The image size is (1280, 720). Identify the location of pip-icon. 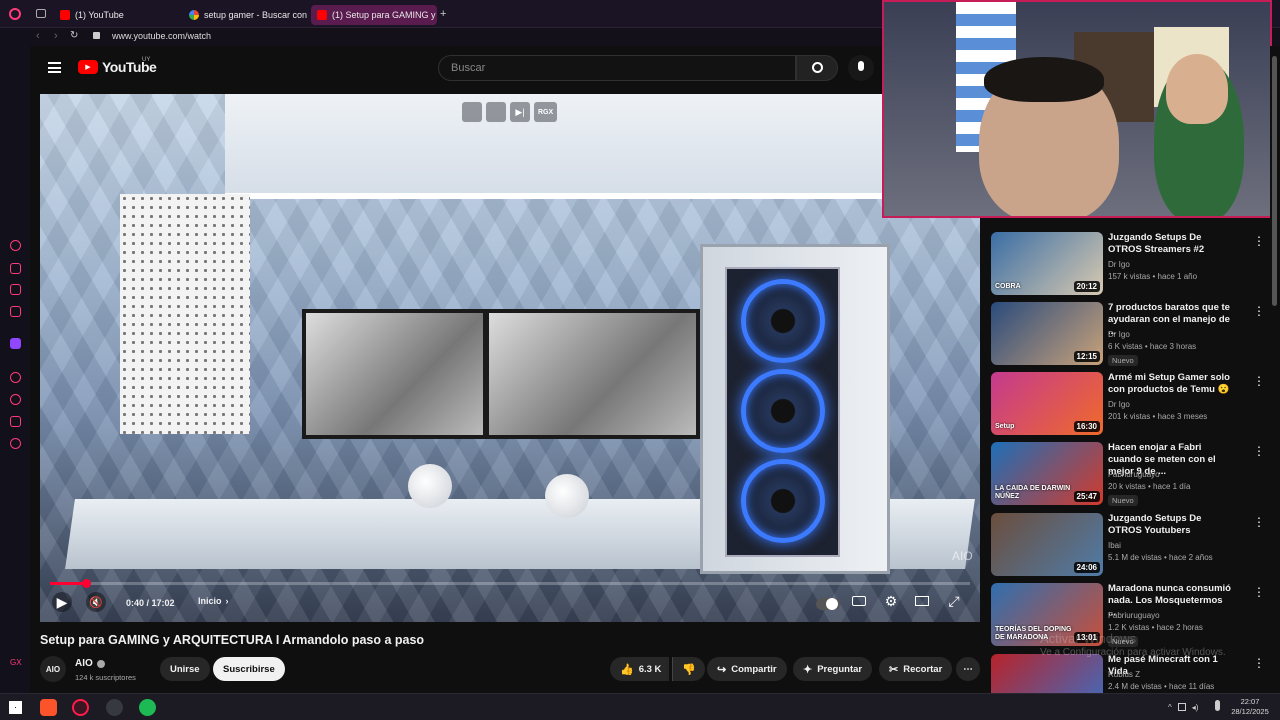
(472, 112).